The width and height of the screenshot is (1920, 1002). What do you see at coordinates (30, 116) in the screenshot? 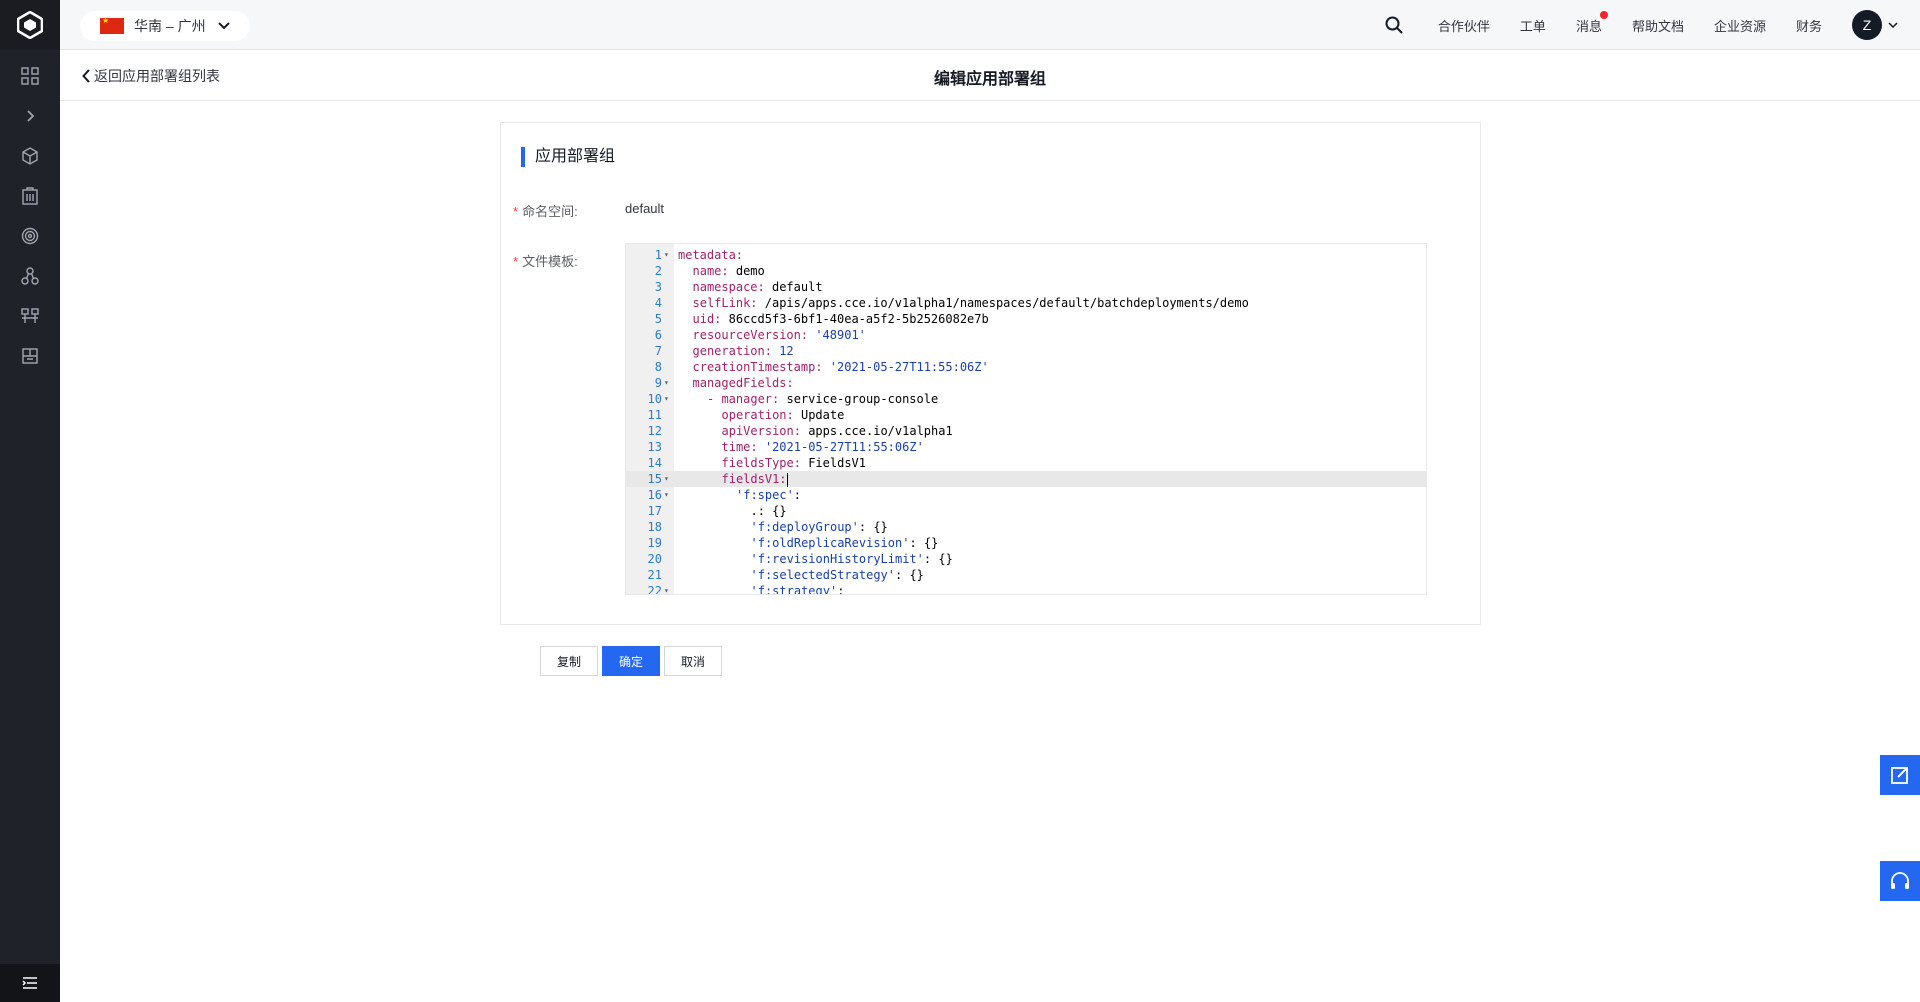
I see `expand-chevron-icon` at bounding box center [30, 116].